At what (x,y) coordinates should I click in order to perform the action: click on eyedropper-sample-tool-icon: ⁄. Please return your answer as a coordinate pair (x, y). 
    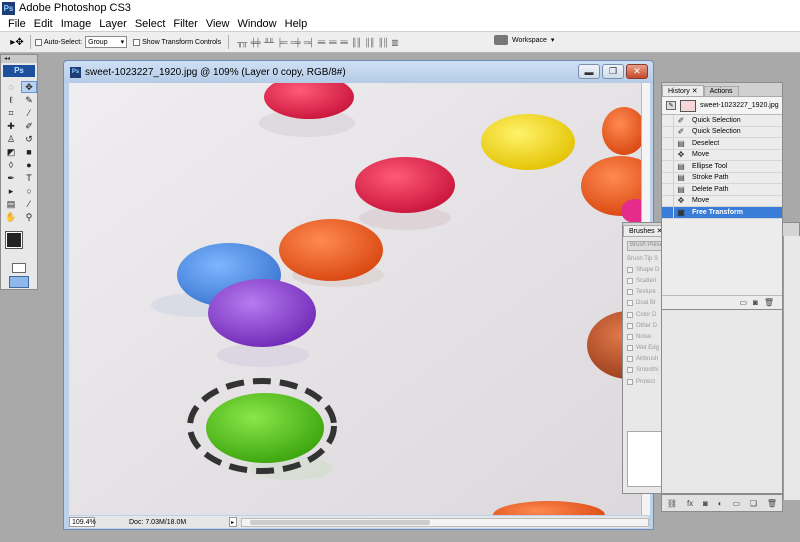
    Looking at the image, I should click on (29, 204).